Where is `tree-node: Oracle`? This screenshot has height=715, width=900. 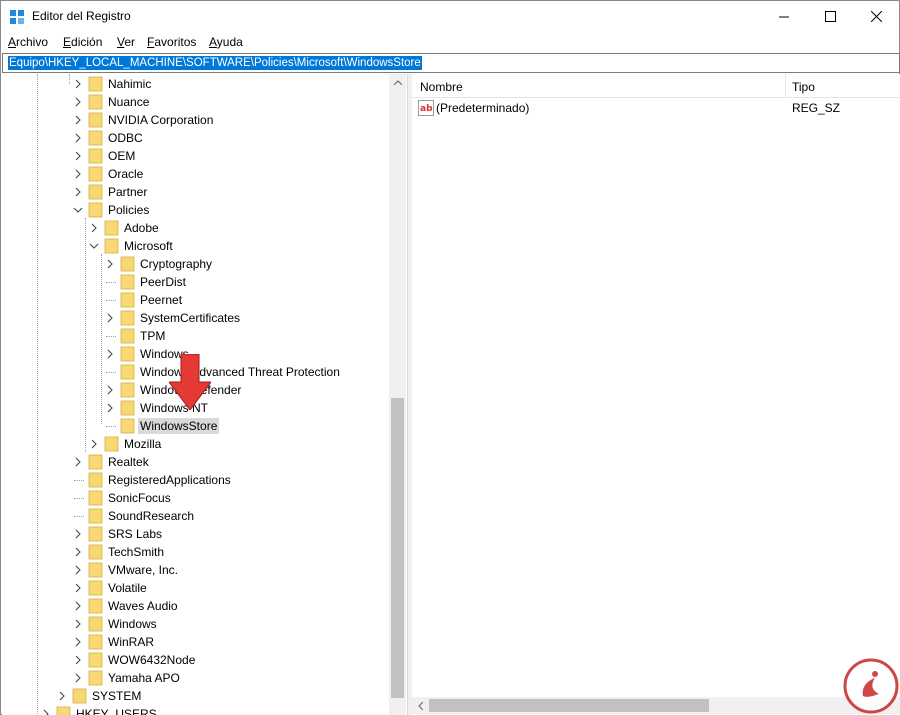 tree-node: Oracle is located at coordinates (196, 174).